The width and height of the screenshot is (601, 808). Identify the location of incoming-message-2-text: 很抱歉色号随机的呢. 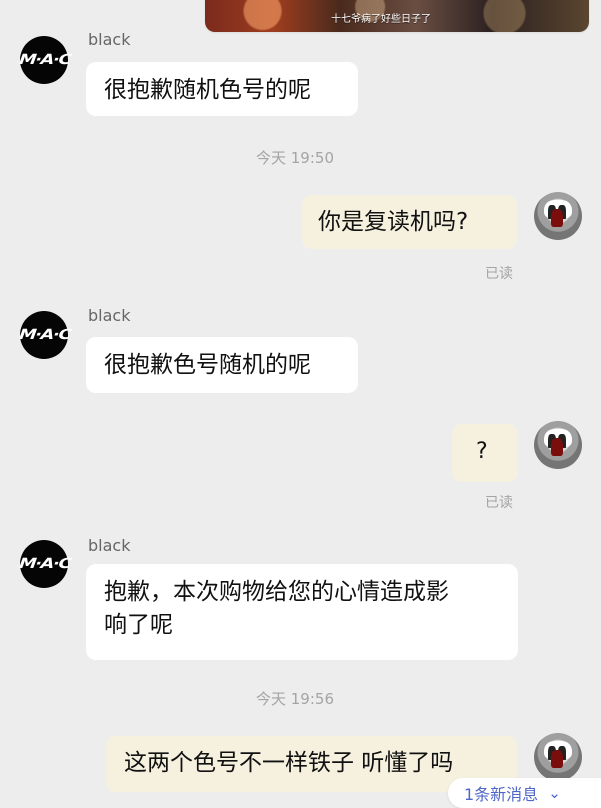
(207, 365).